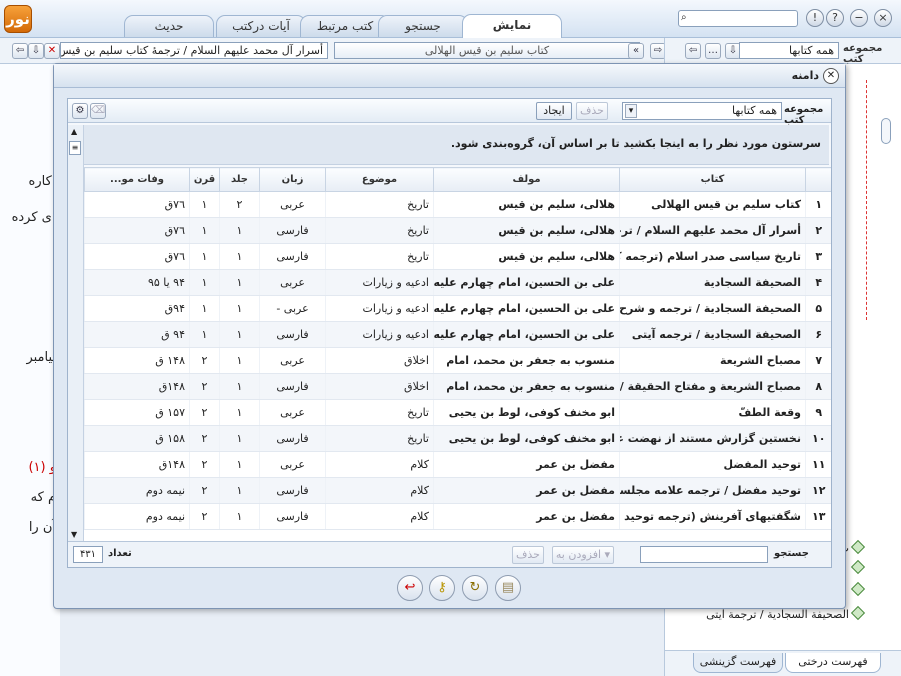 The height and width of the screenshot is (676, 901). What do you see at coordinates (835, 18) in the screenshot?
I see `question-icon: ?` at bounding box center [835, 18].